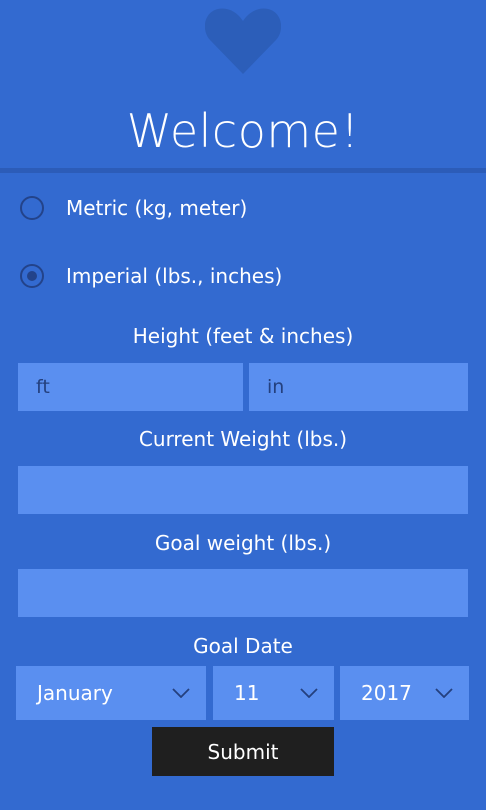  I want to click on goal-month-select: January, so click(111, 693).